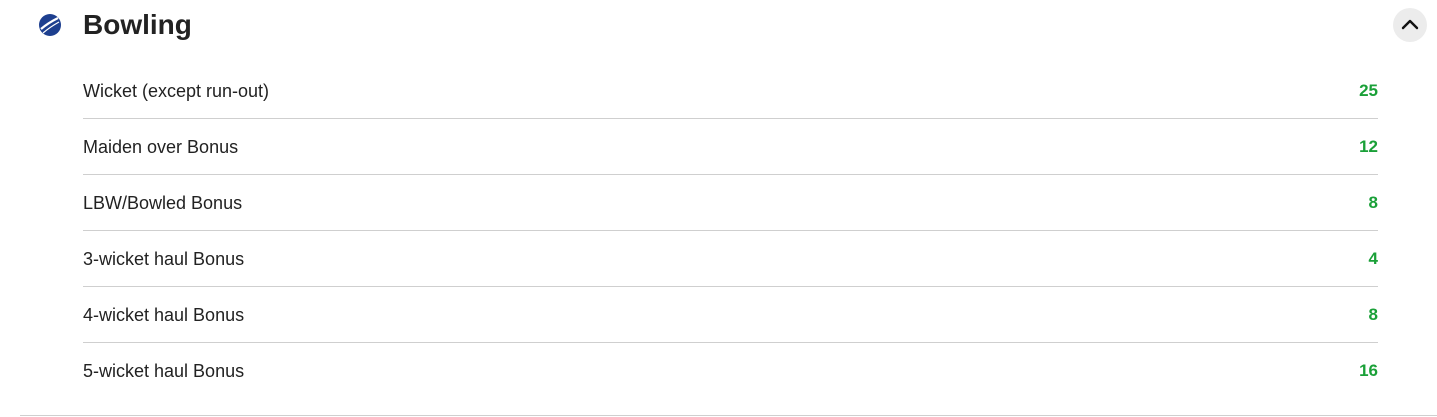 The height and width of the screenshot is (417, 1437). I want to click on points-label: LBW/Bowled Bonus, so click(163, 203).